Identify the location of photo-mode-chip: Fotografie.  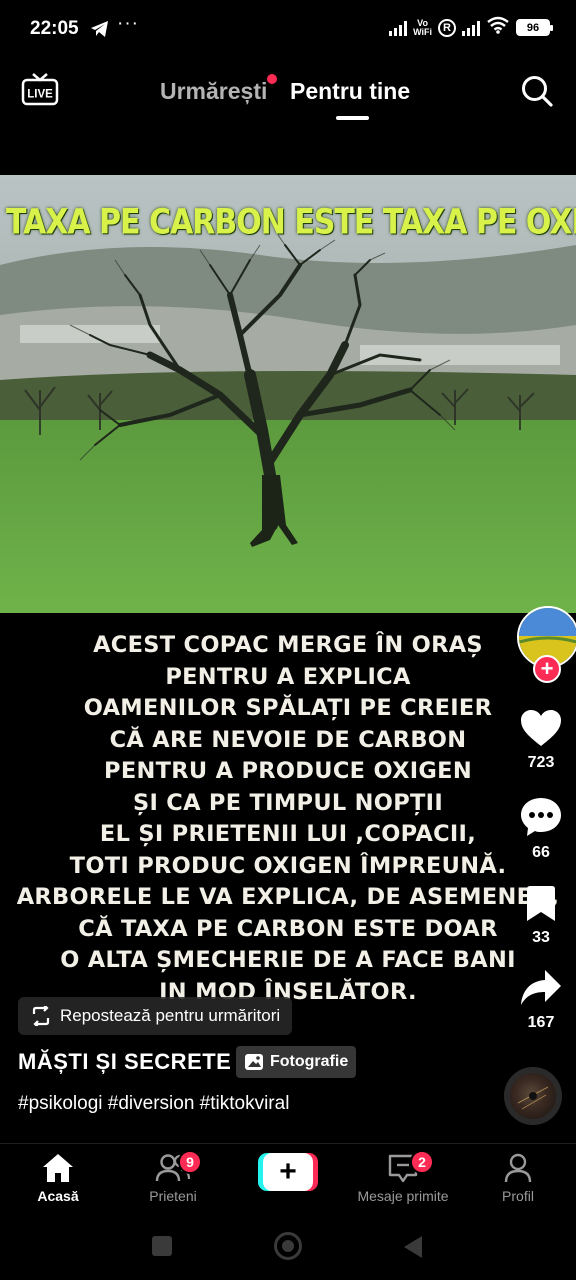
(296, 1062).